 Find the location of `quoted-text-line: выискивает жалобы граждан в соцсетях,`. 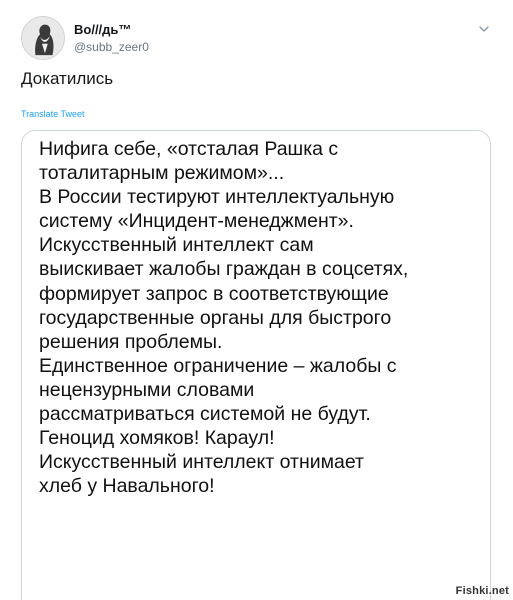

quoted-text-line: выискивает жалобы граждан в соцсетях, is located at coordinates (224, 269).